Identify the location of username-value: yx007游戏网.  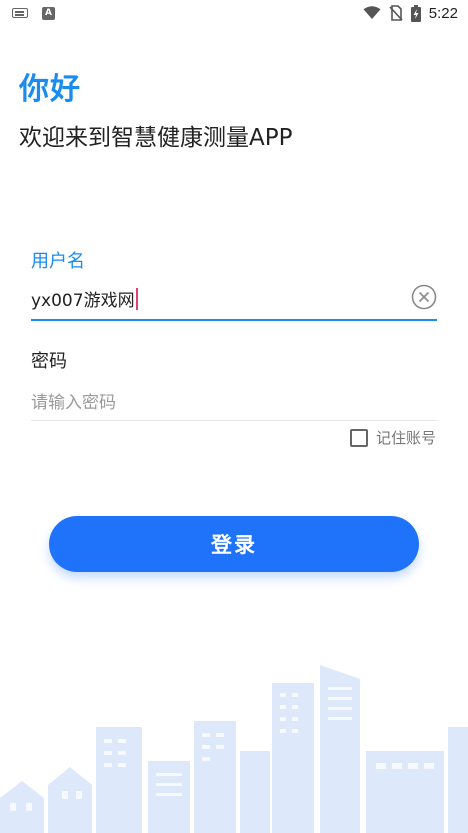
(83, 301).